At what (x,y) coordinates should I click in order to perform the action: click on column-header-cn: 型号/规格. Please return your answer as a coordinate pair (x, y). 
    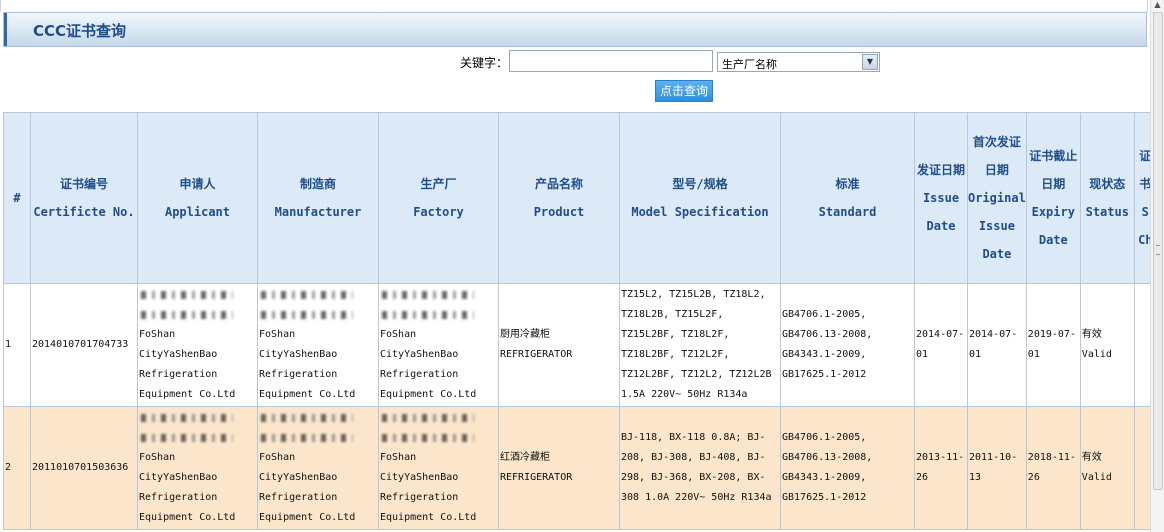
    Looking at the image, I should click on (700, 184).